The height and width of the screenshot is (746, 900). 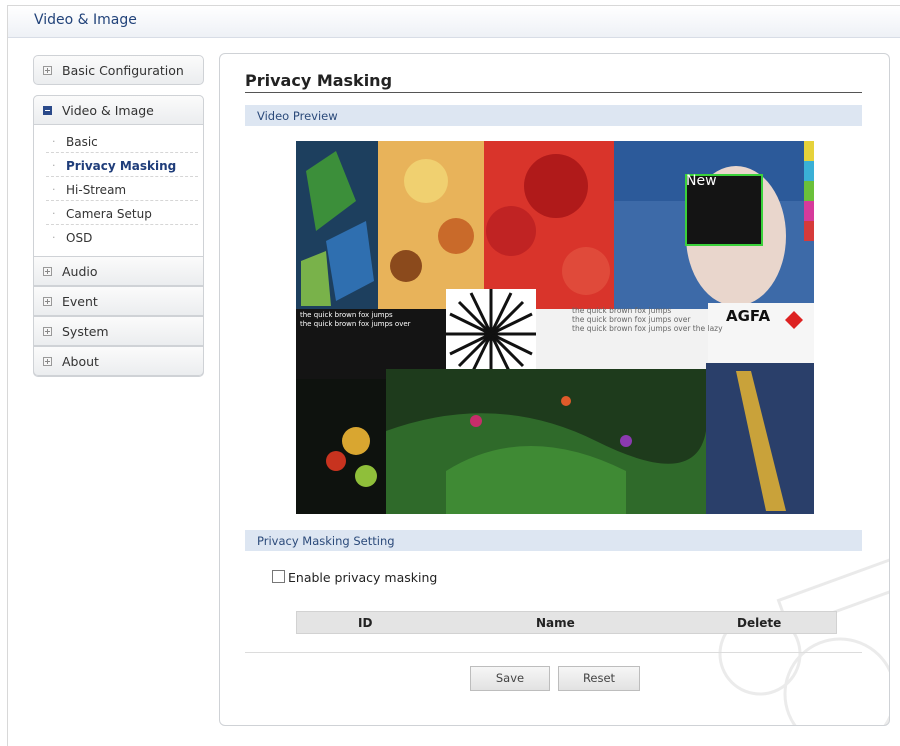 I want to click on column-header-id: ID, so click(x=365, y=623).